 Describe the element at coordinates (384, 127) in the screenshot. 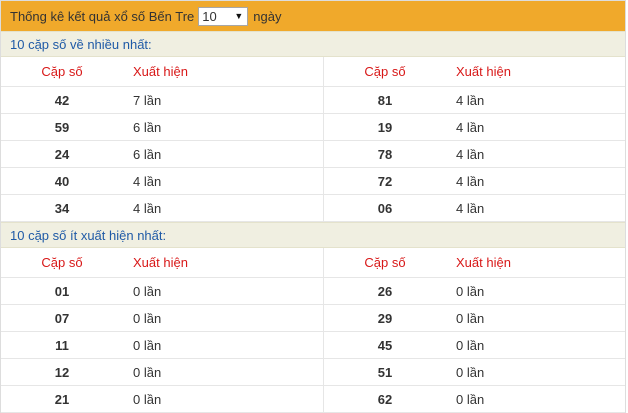

I see `pair-number: 19` at that location.